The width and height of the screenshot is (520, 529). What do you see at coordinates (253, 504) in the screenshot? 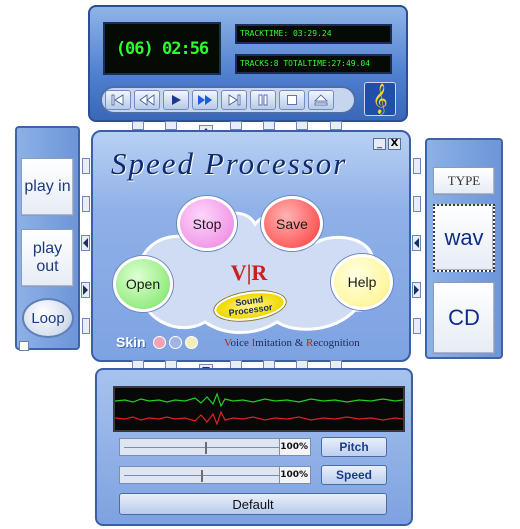
I see `default-button: Default` at bounding box center [253, 504].